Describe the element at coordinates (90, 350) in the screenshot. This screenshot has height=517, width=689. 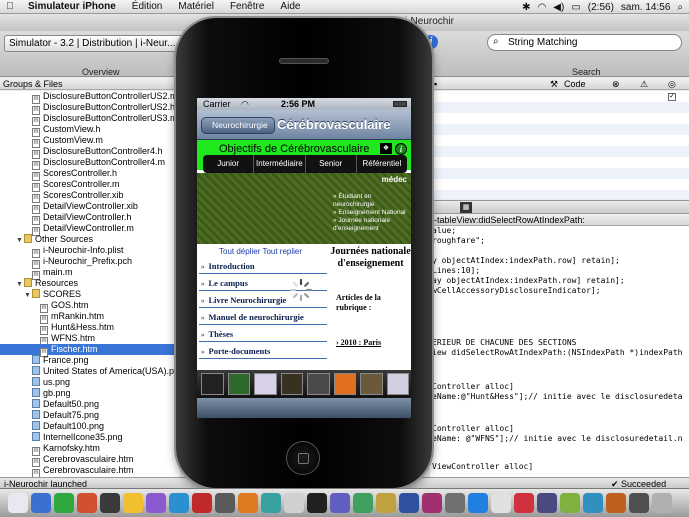
I see `tree-file: m Fischer.htm` at that location.